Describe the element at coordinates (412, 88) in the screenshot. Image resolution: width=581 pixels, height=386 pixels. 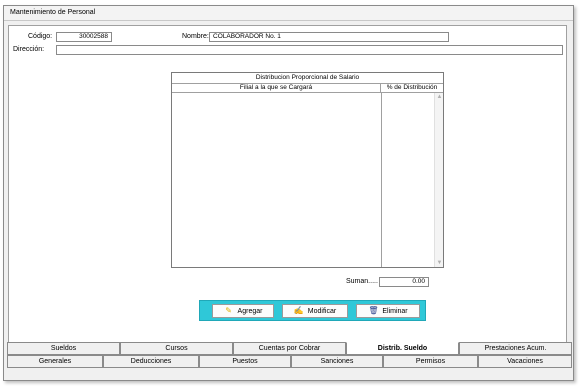
I see `column-header-percent: % de Distribución` at that location.